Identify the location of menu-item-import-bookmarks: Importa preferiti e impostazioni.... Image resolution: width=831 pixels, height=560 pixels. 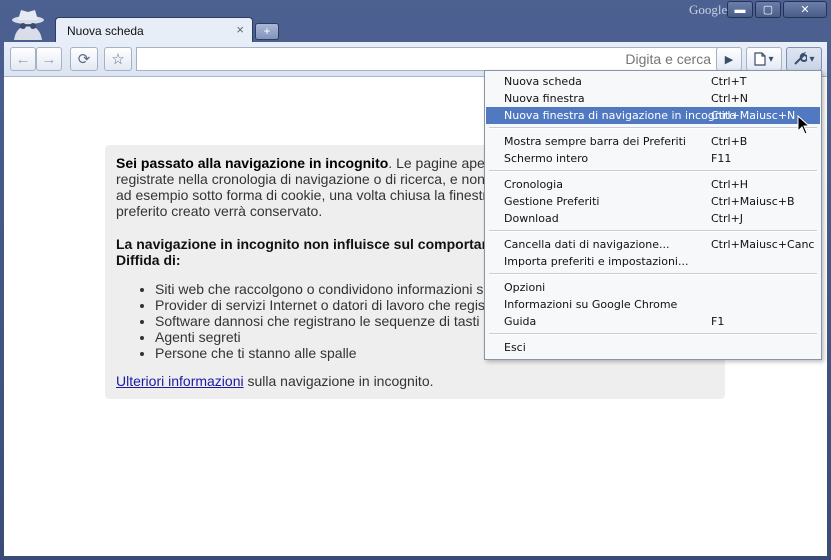
(653, 261).